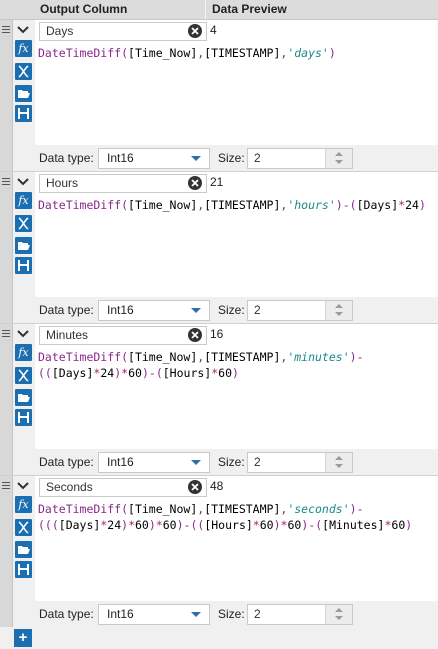  What do you see at coordinates (217, 334) in the screenshot?
I see `data-preview-value: 16` at bounding box center [217, 334].